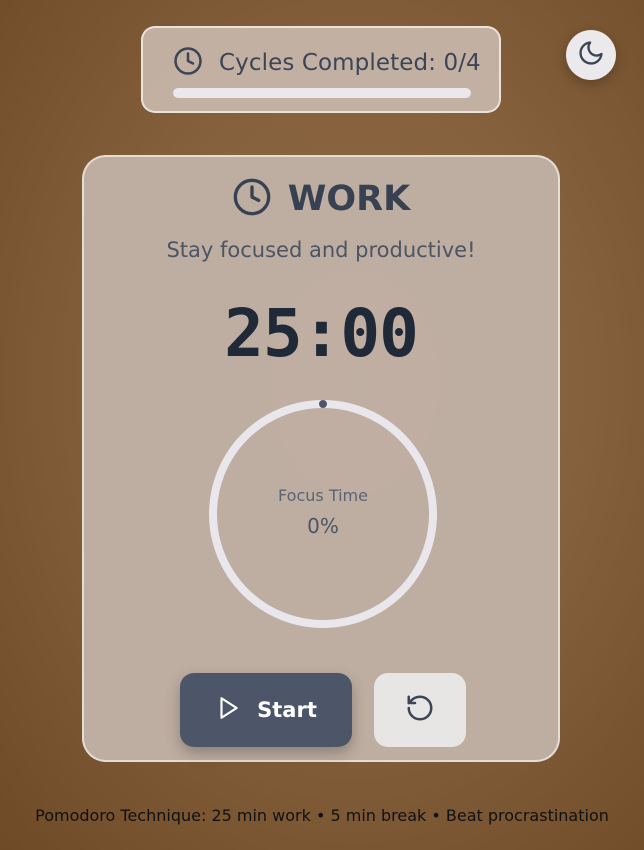 This screenshot has height=850, width=644. Describe the element at coordinates (349, 199) in the screenshot. I see `mode-title: WORK` at that location.